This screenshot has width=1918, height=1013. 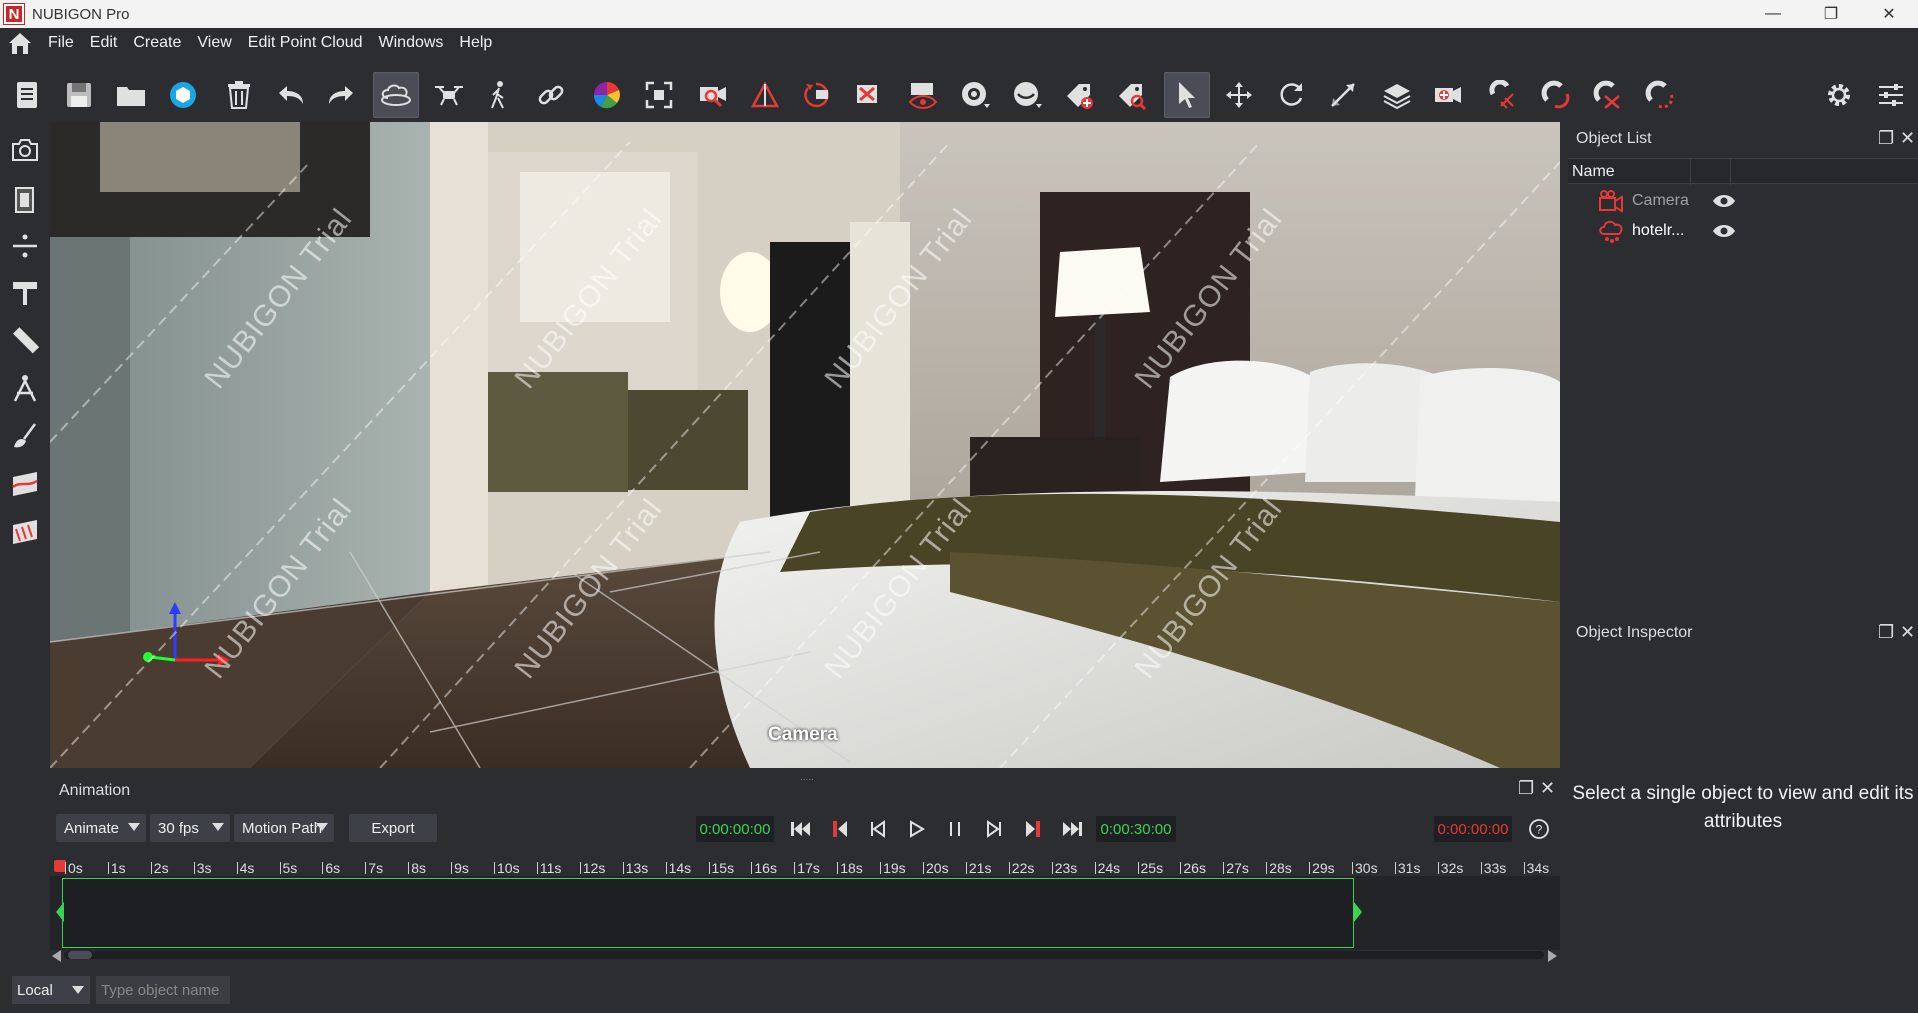 I want to click on camera-focus-icon, so click(x=713, y=95).